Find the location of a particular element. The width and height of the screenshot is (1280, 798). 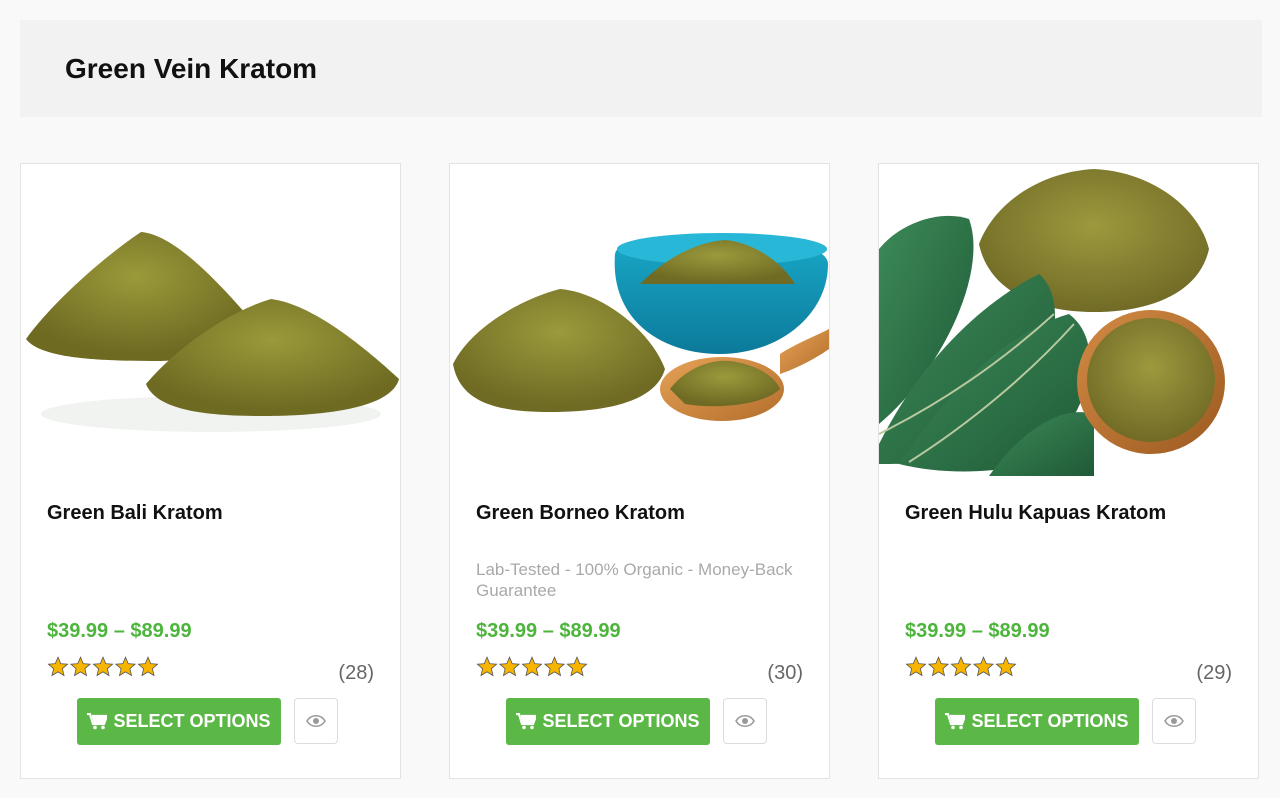

product-title: Green Bali Kratom is located at coordinates (135, 513).